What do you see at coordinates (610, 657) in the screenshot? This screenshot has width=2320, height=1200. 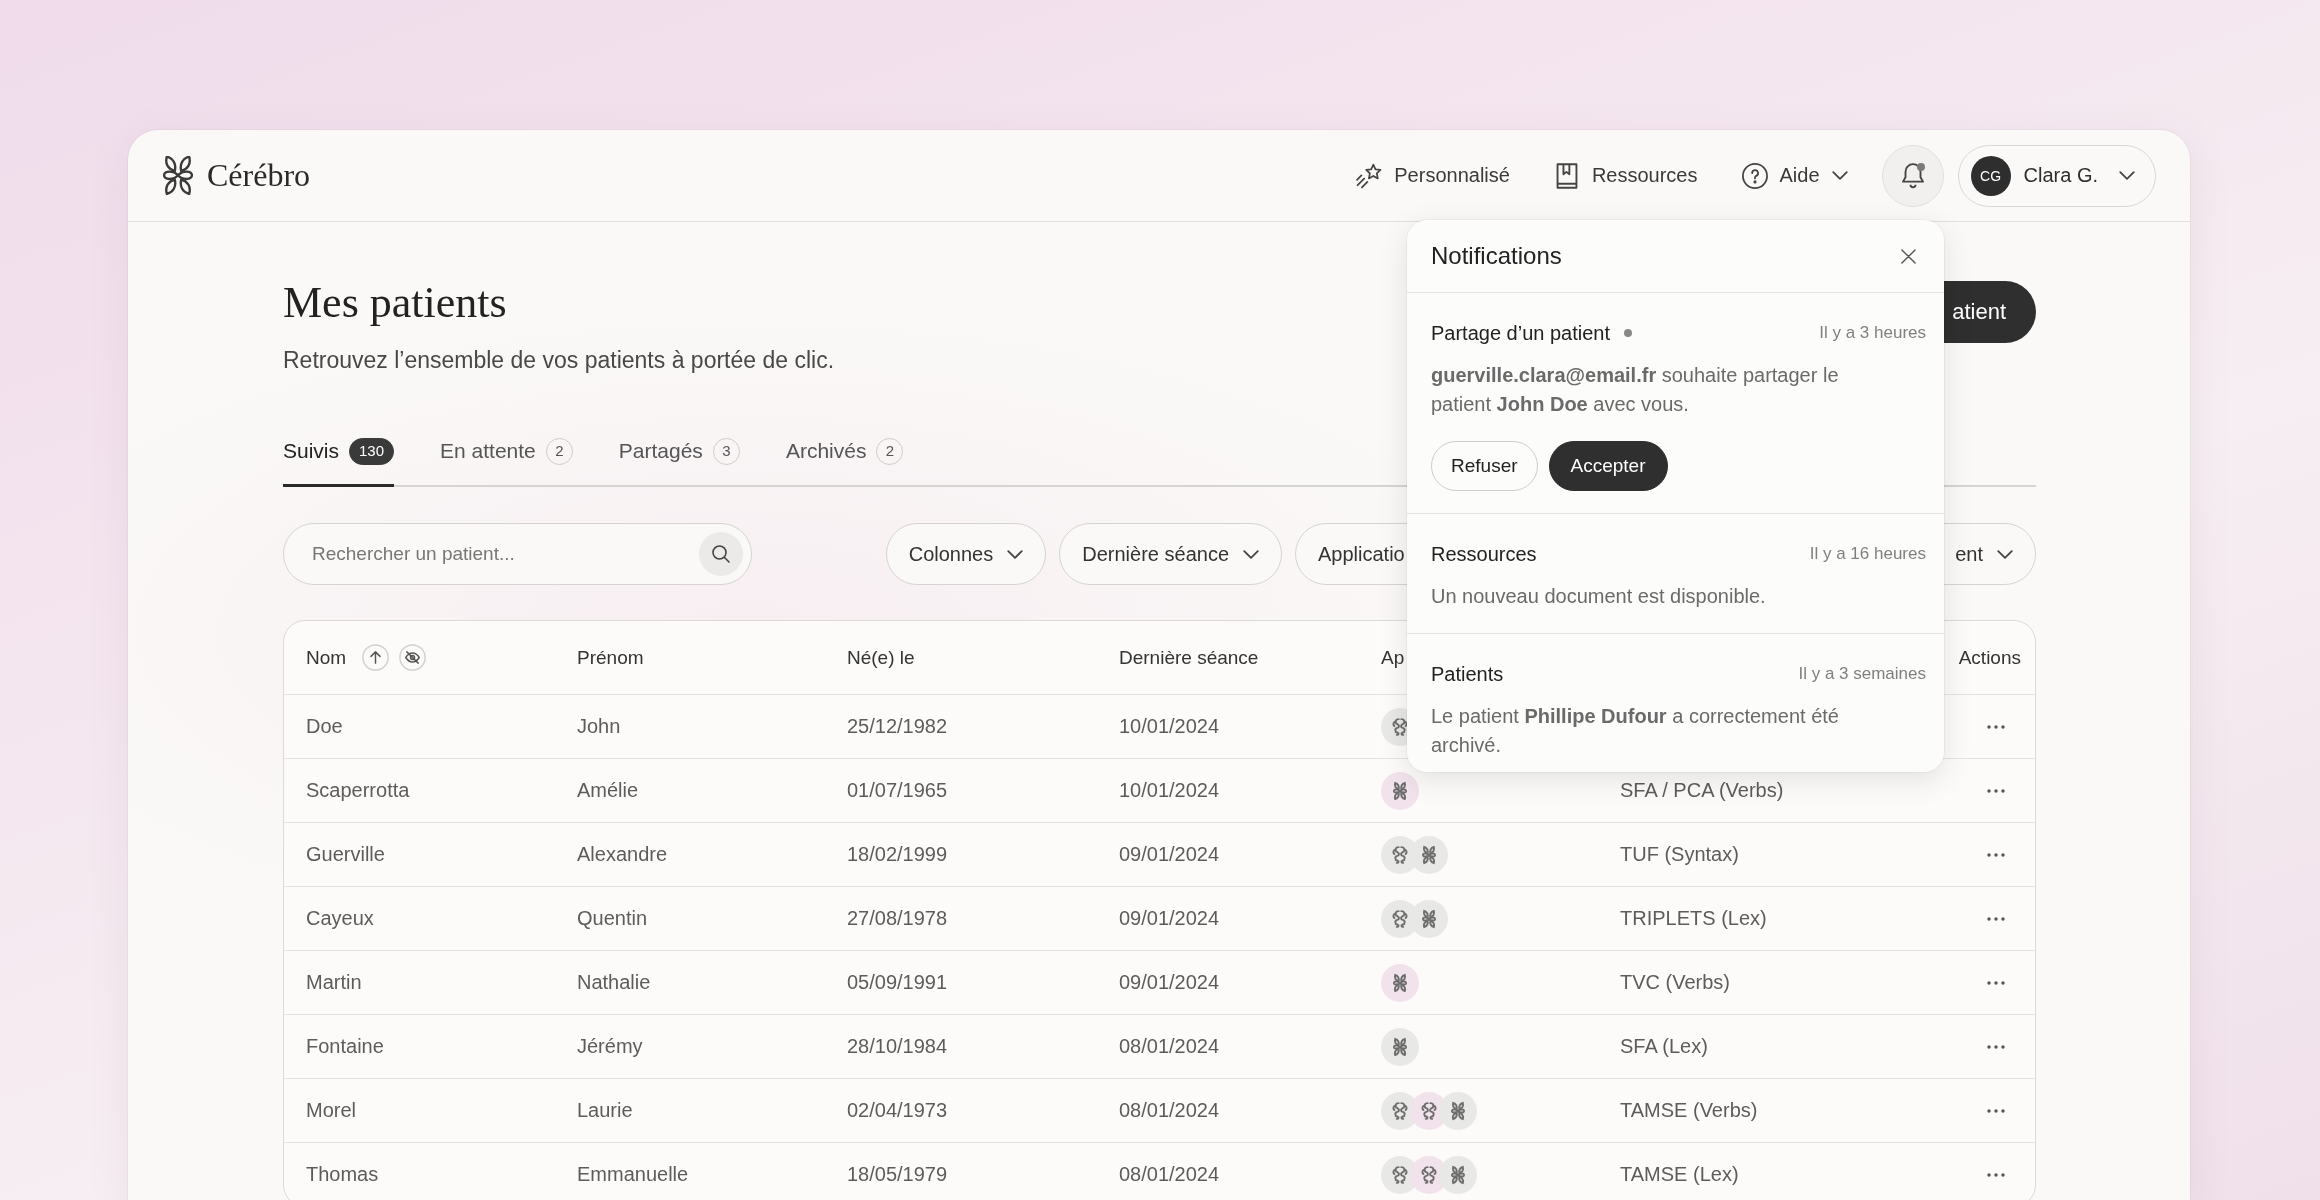 I see `column-header: Prénom` at bounding box center [610, 657].